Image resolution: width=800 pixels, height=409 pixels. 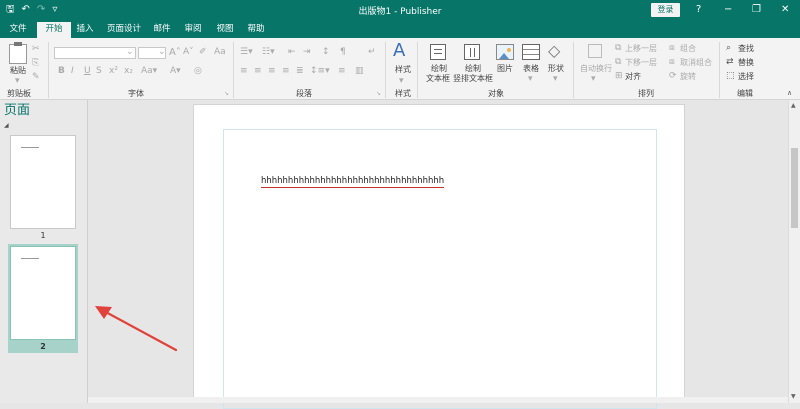 I want to click on ungroup-icon: ⧈, so click(x=672, y=62).